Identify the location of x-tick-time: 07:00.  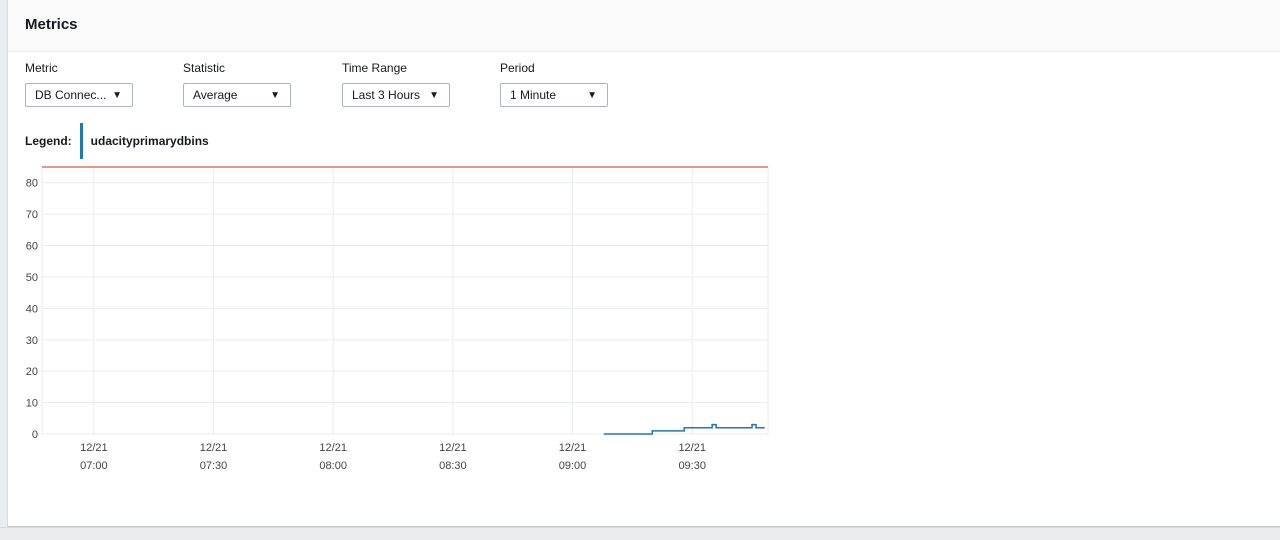
(94, 466).